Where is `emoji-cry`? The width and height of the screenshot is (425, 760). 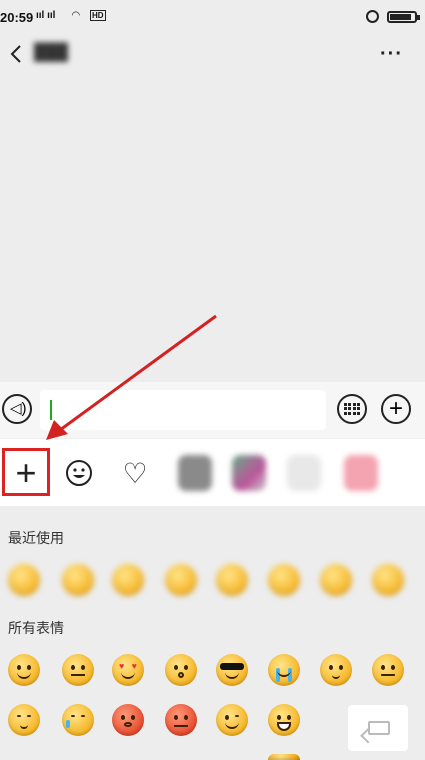 emoji-cry is located at coordinates (284, 670).